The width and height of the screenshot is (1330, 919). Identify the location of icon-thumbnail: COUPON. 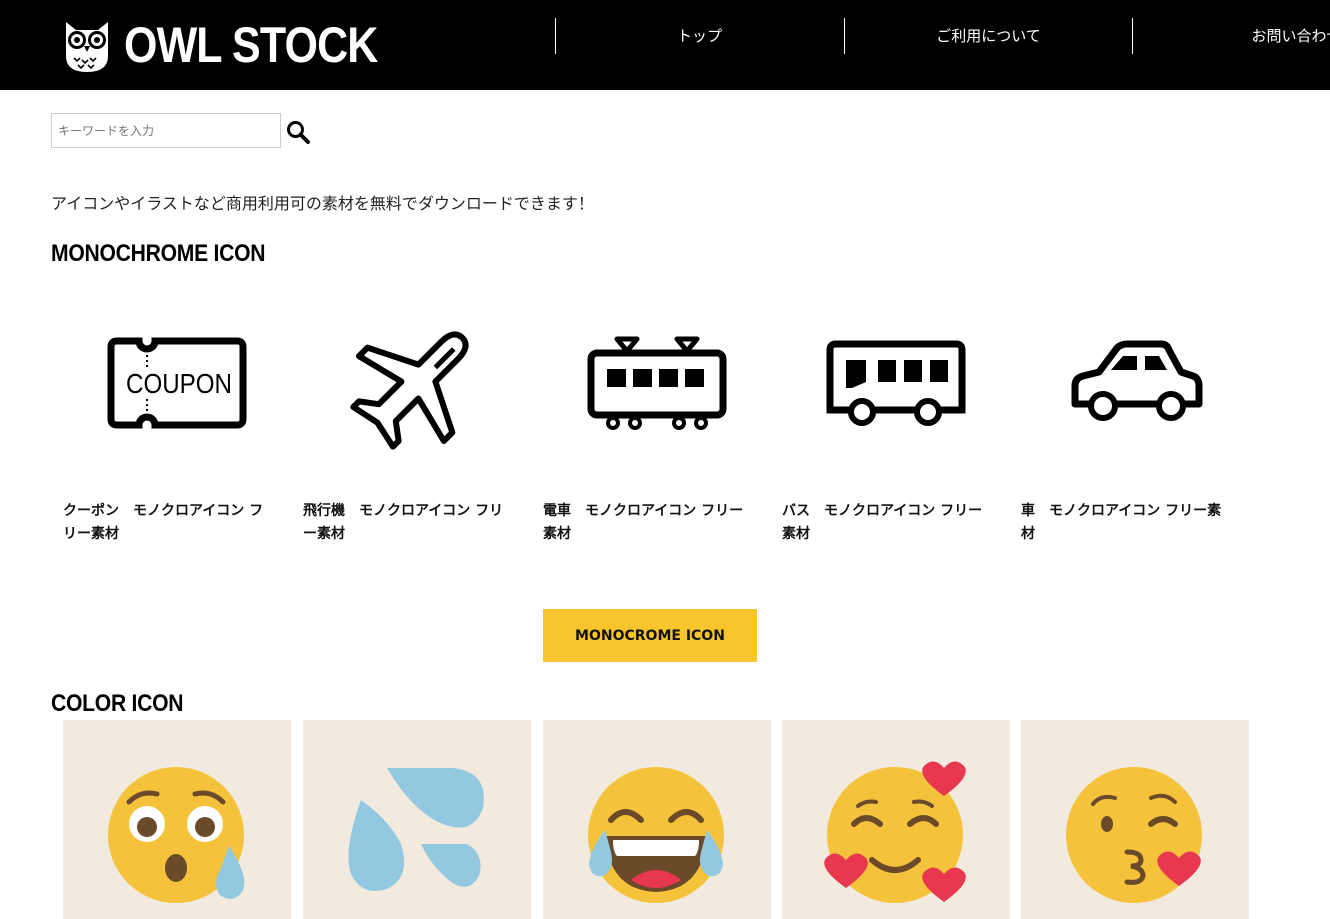
(177, 383).